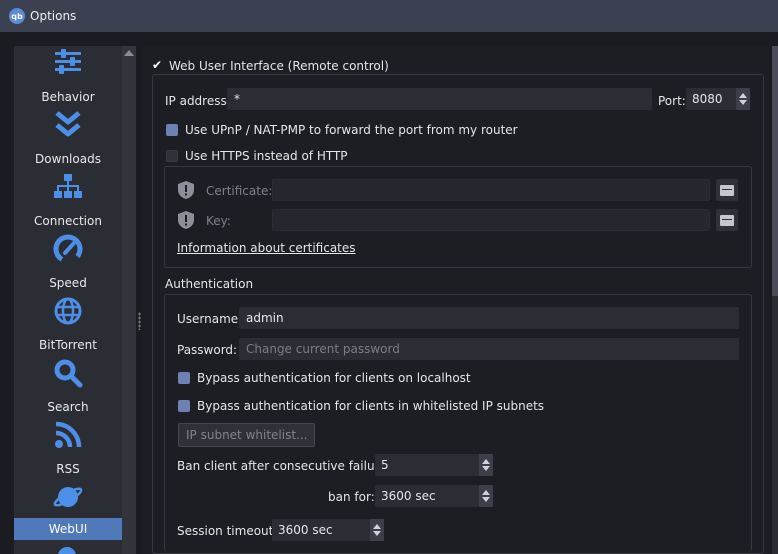 The width and height of the screenshot is (778, 554). What do you see at coordinates (385, 465) in the screenshot?
I see `ban-failures-value: 5` at bounding box center [385, 465].